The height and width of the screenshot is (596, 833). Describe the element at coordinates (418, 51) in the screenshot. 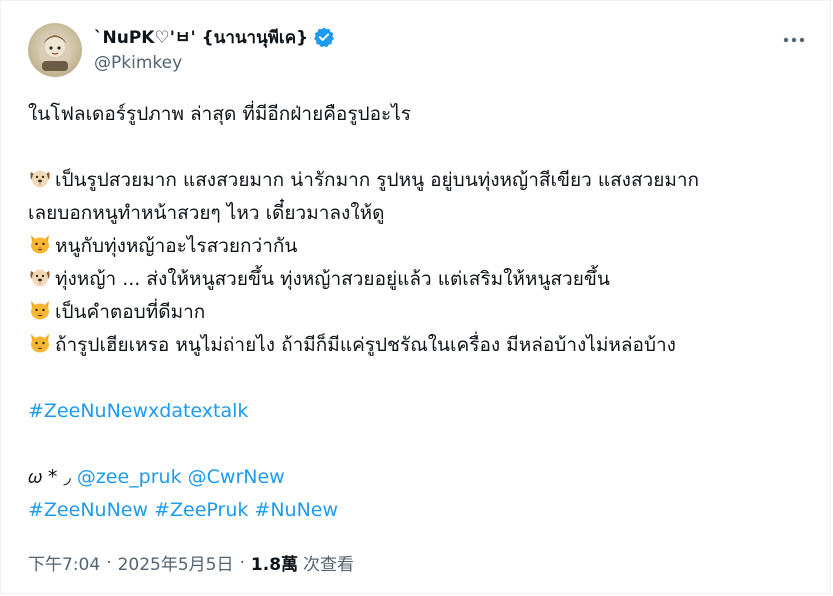

I see `tweet-header: `NuPK♡'ㅂ' {นานานุพีเค} @Pkimkey` at that location.